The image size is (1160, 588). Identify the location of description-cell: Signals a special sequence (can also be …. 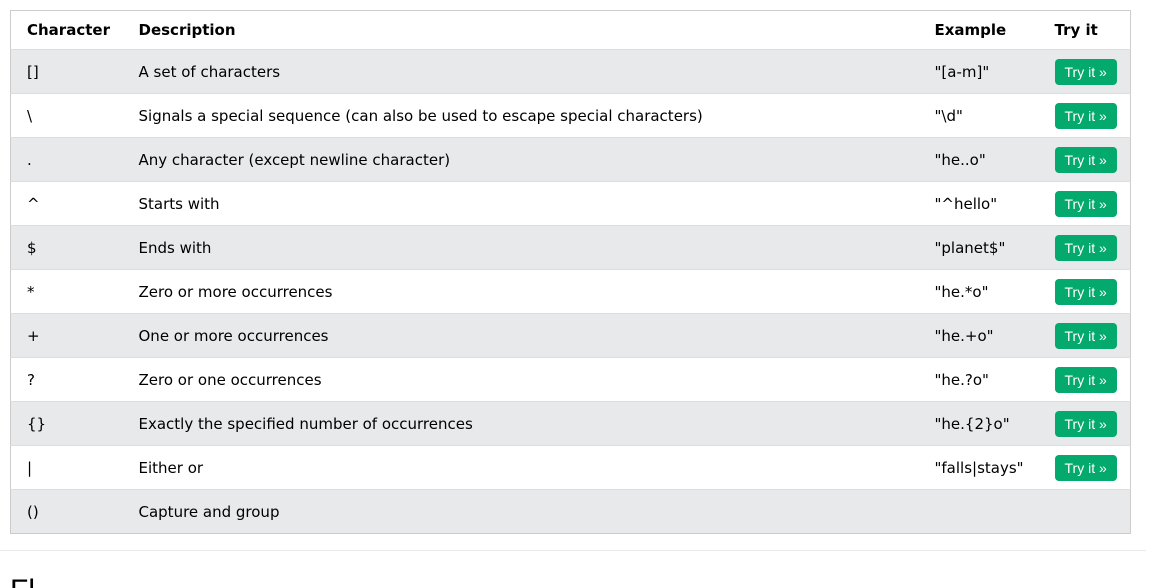
(520, 115).